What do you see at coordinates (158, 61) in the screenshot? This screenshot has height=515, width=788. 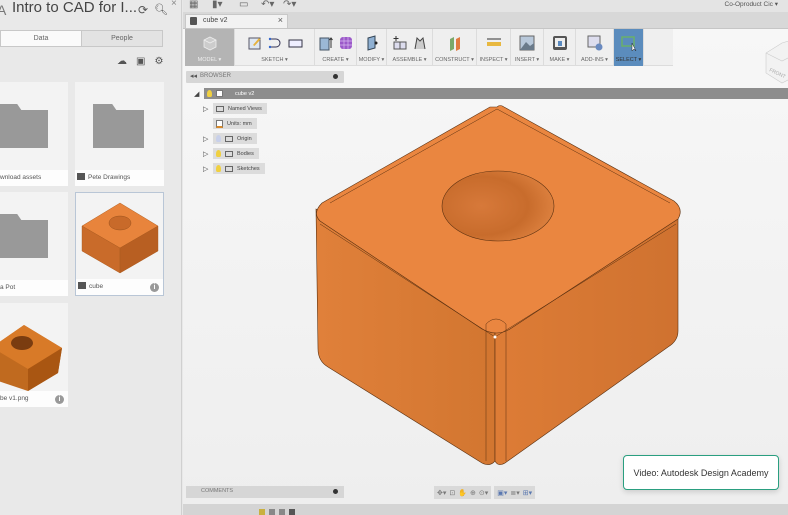 I see `gear-icon: ⚙` at bounding box center [158, 61].